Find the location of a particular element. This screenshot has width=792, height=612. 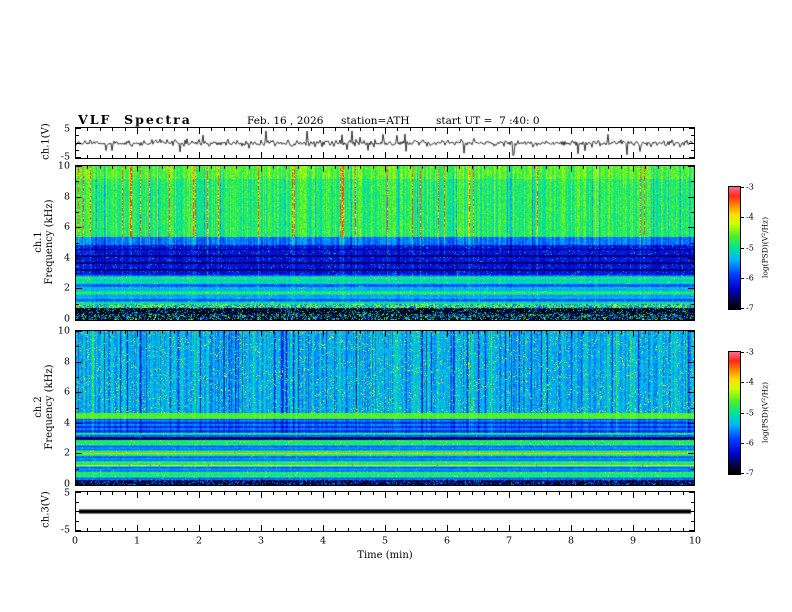

tick-label: 1 is located at coordinates (137, 541).